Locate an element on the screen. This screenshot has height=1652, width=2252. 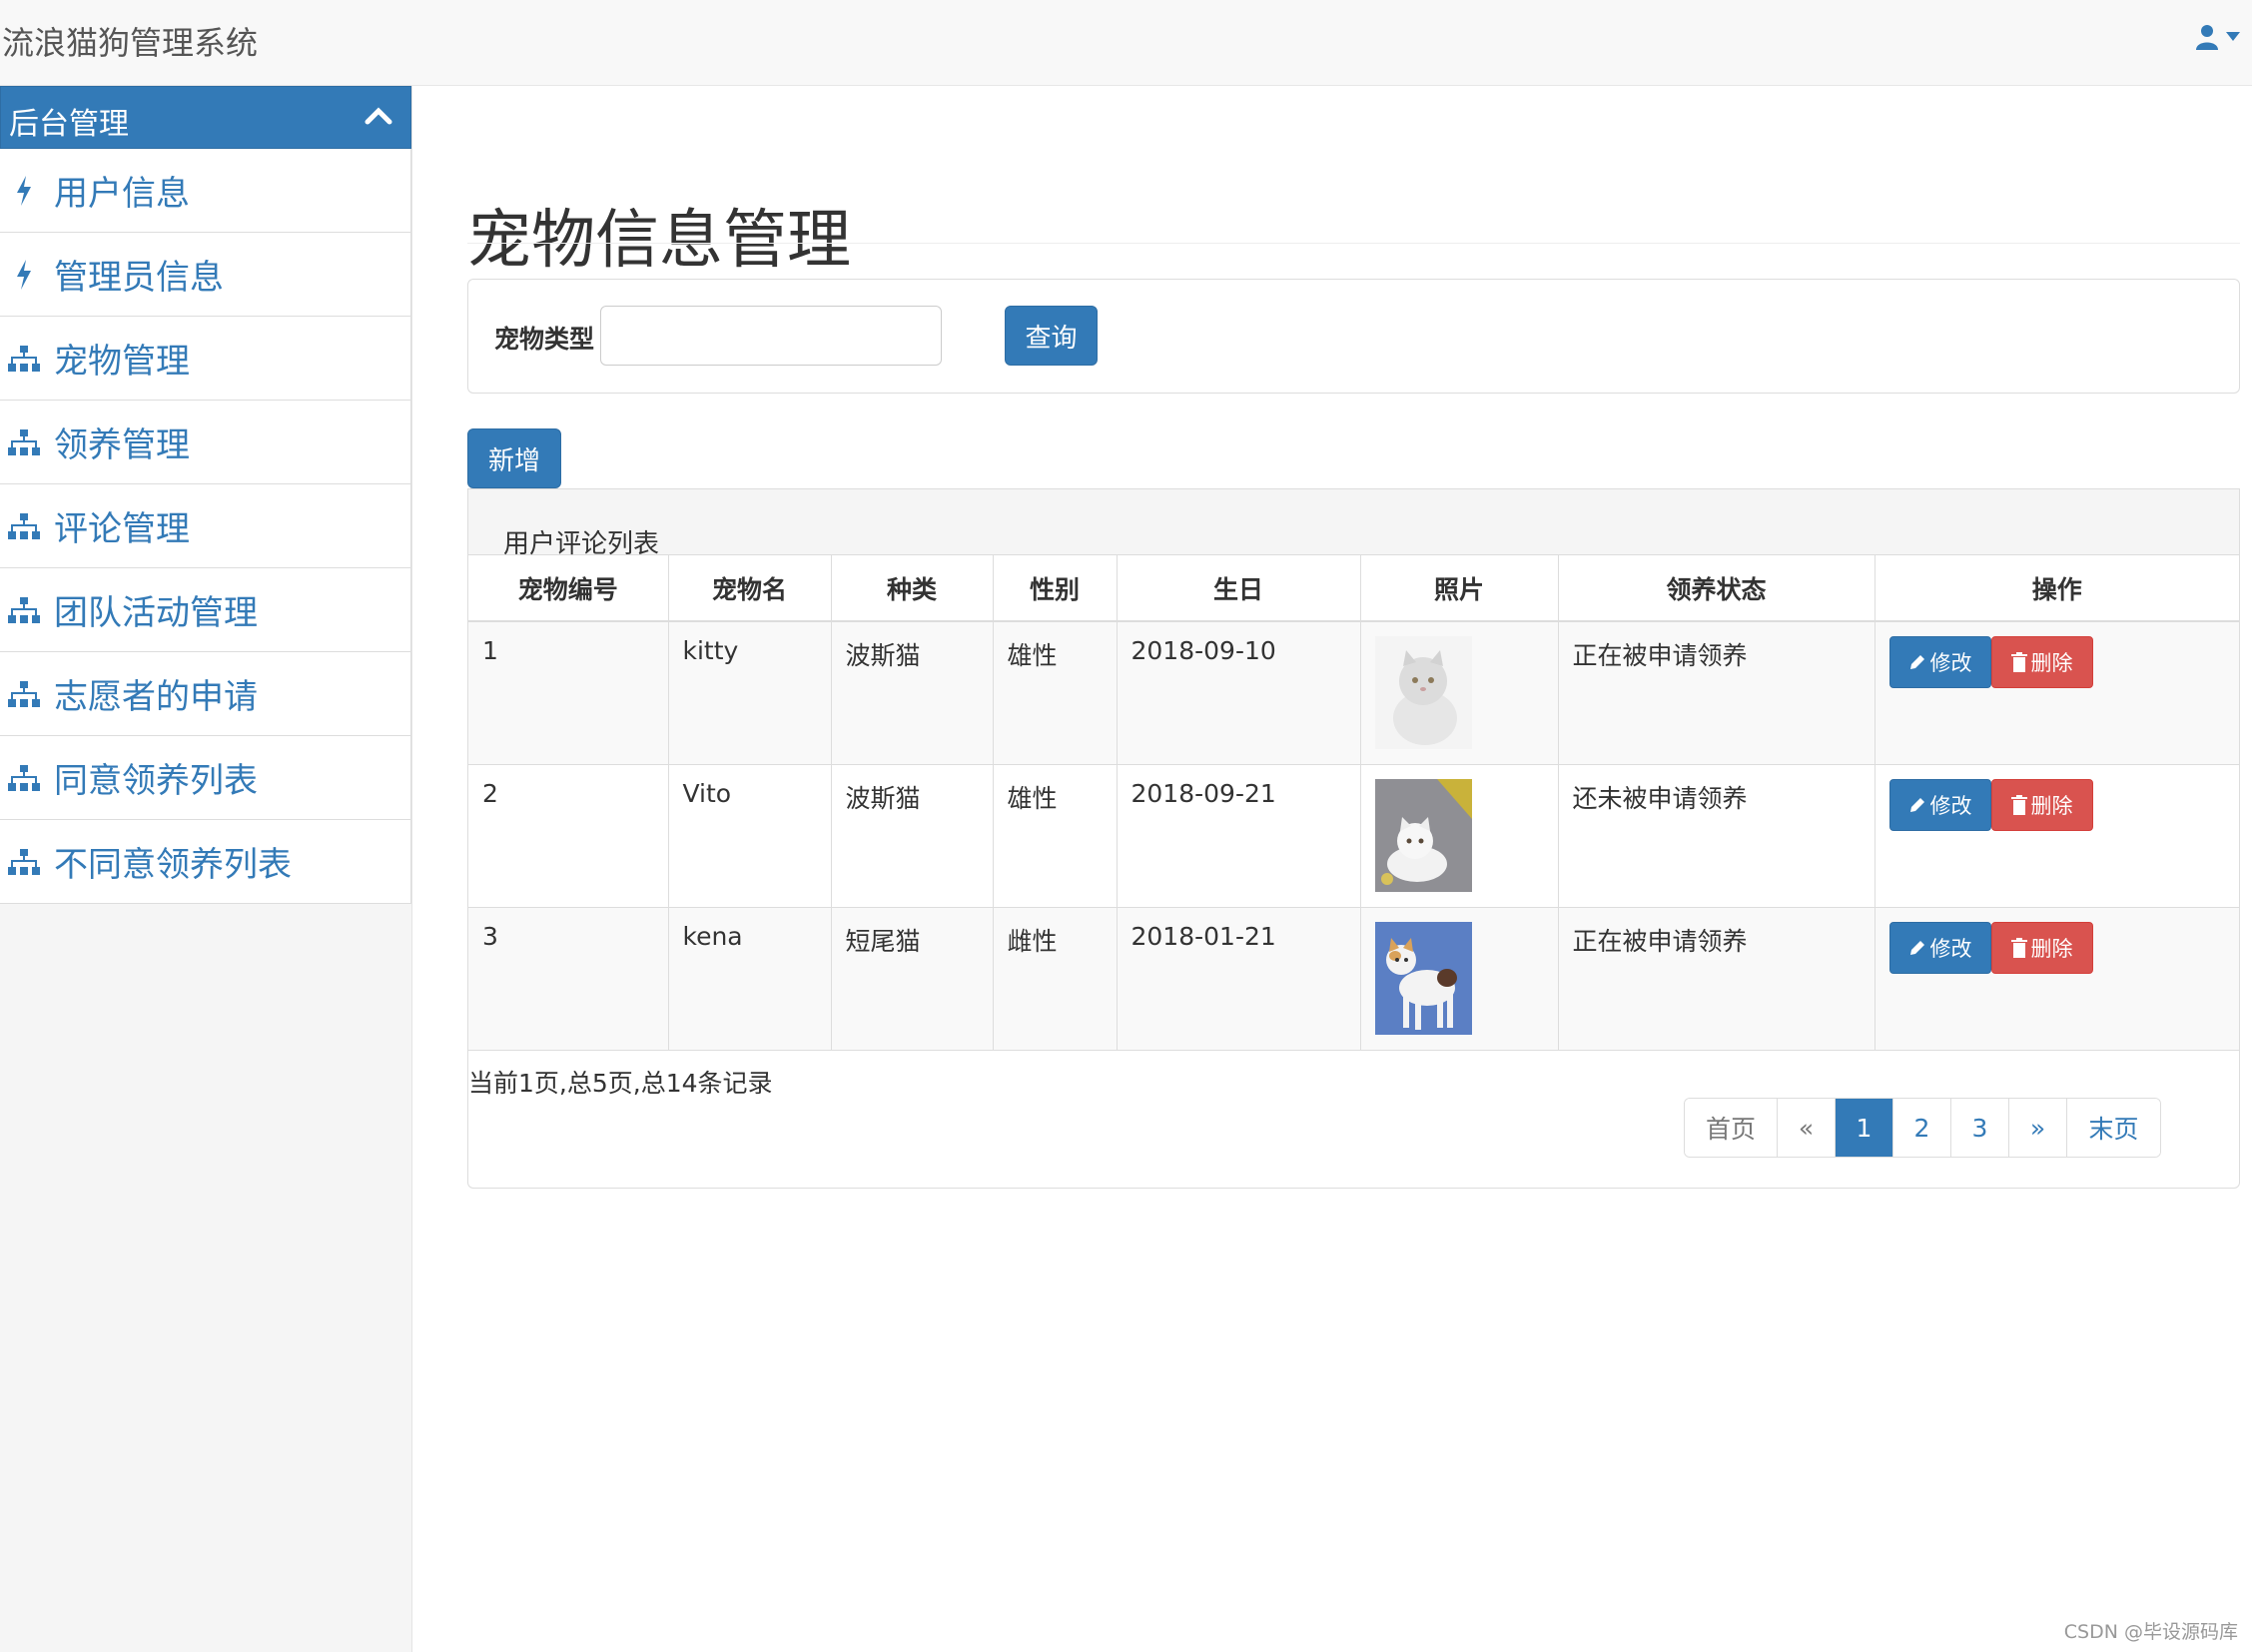
user-menu is located at coordinates (2218, 37).